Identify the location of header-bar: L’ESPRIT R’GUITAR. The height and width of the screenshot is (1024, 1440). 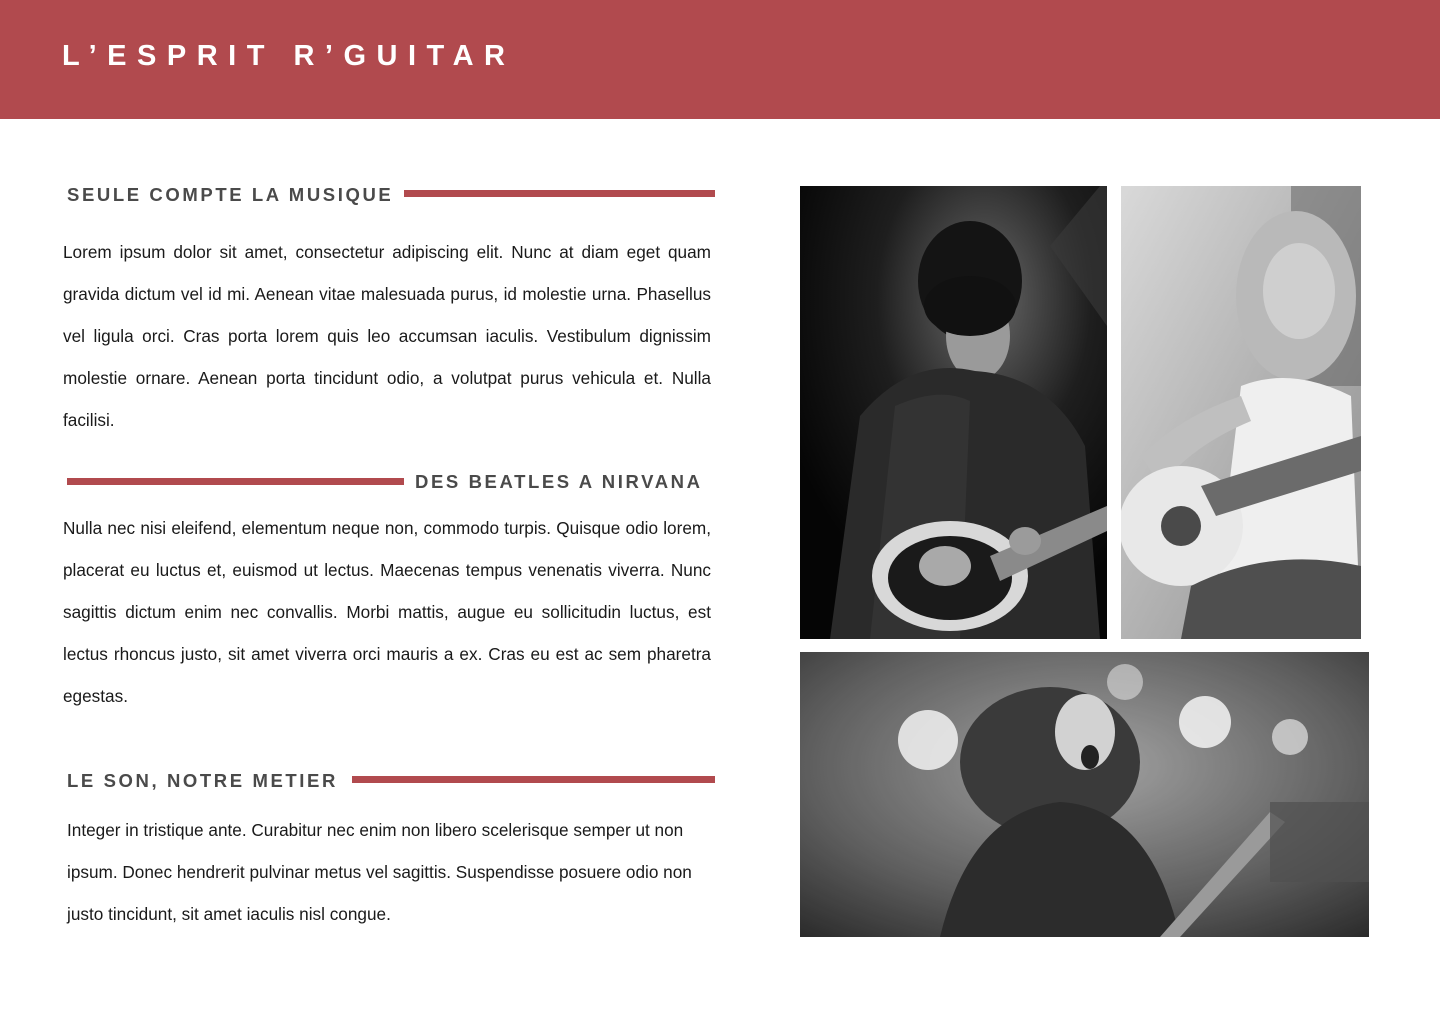
(720, 59).